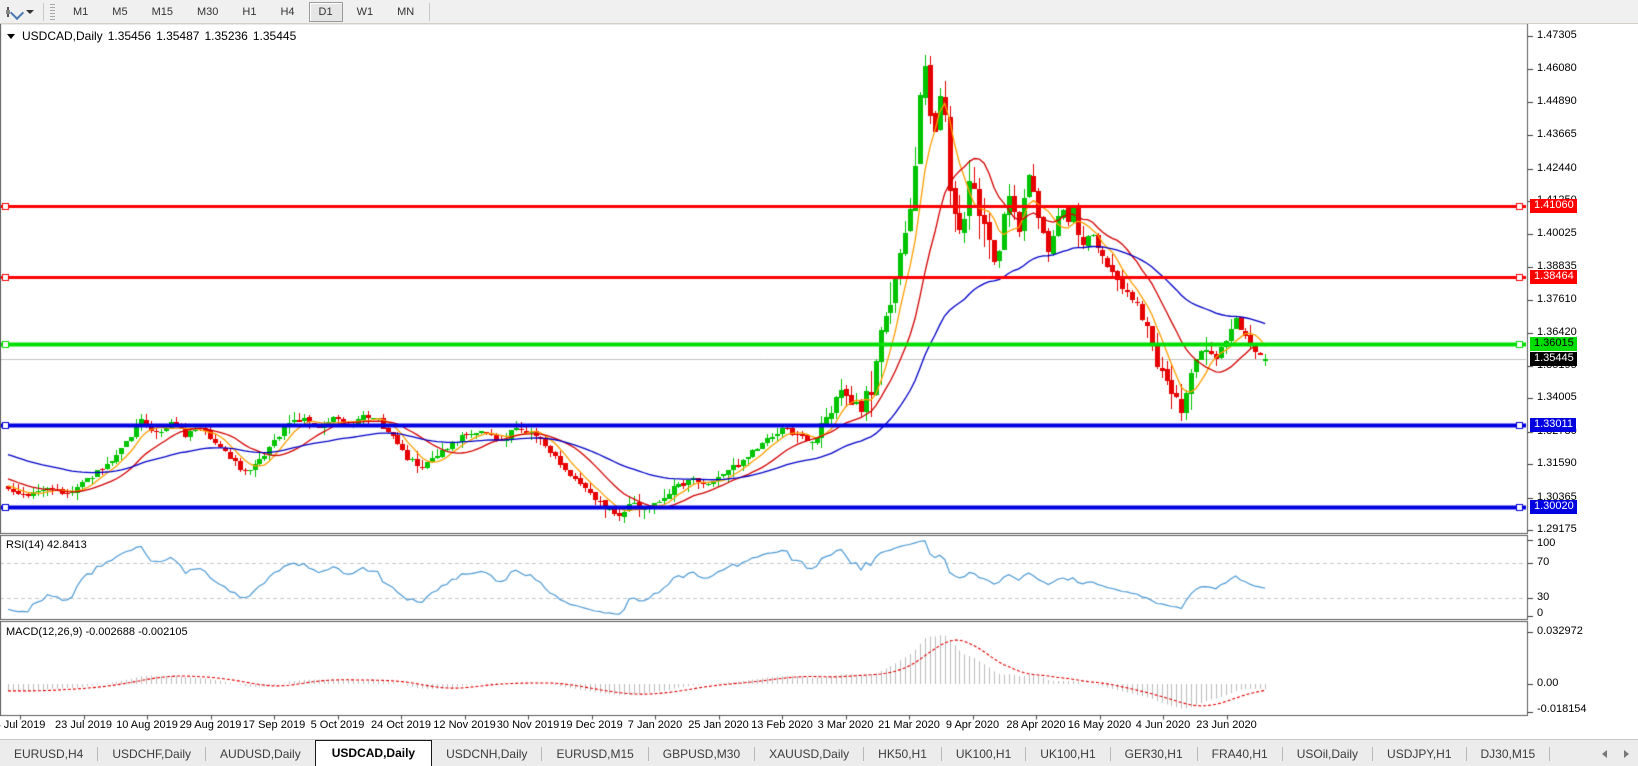  I want to click on rsi-tick-label: 30, so click(1543, 597).